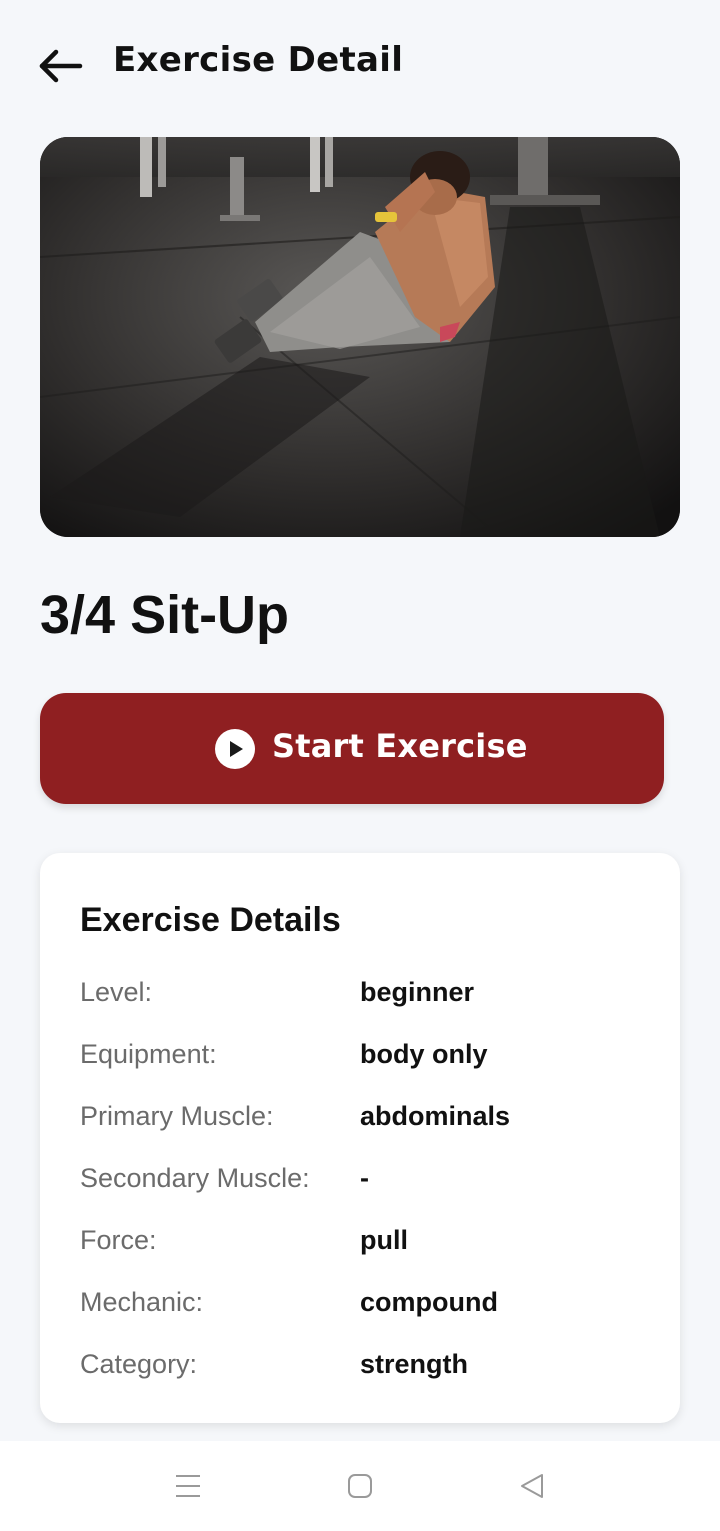 The width and height of the screenshot is (720, 1531). I want to click on detail-label: Force:, so click(118, 1240).